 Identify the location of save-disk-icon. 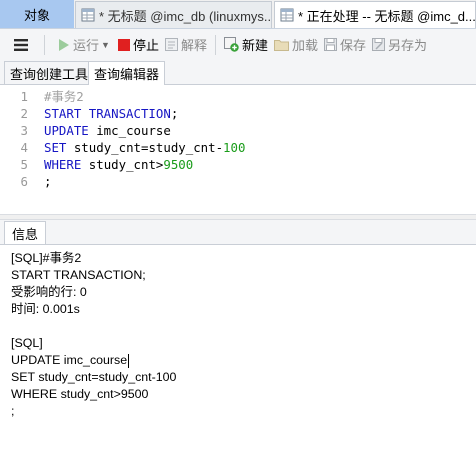
(330, 44).